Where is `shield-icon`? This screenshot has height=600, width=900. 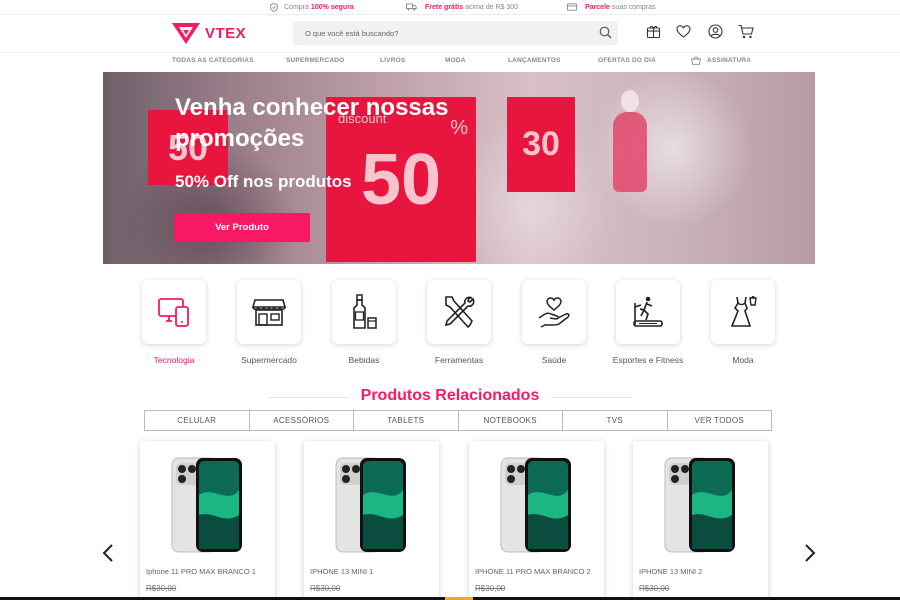 shield-icon is located at coordinates (274, 7).